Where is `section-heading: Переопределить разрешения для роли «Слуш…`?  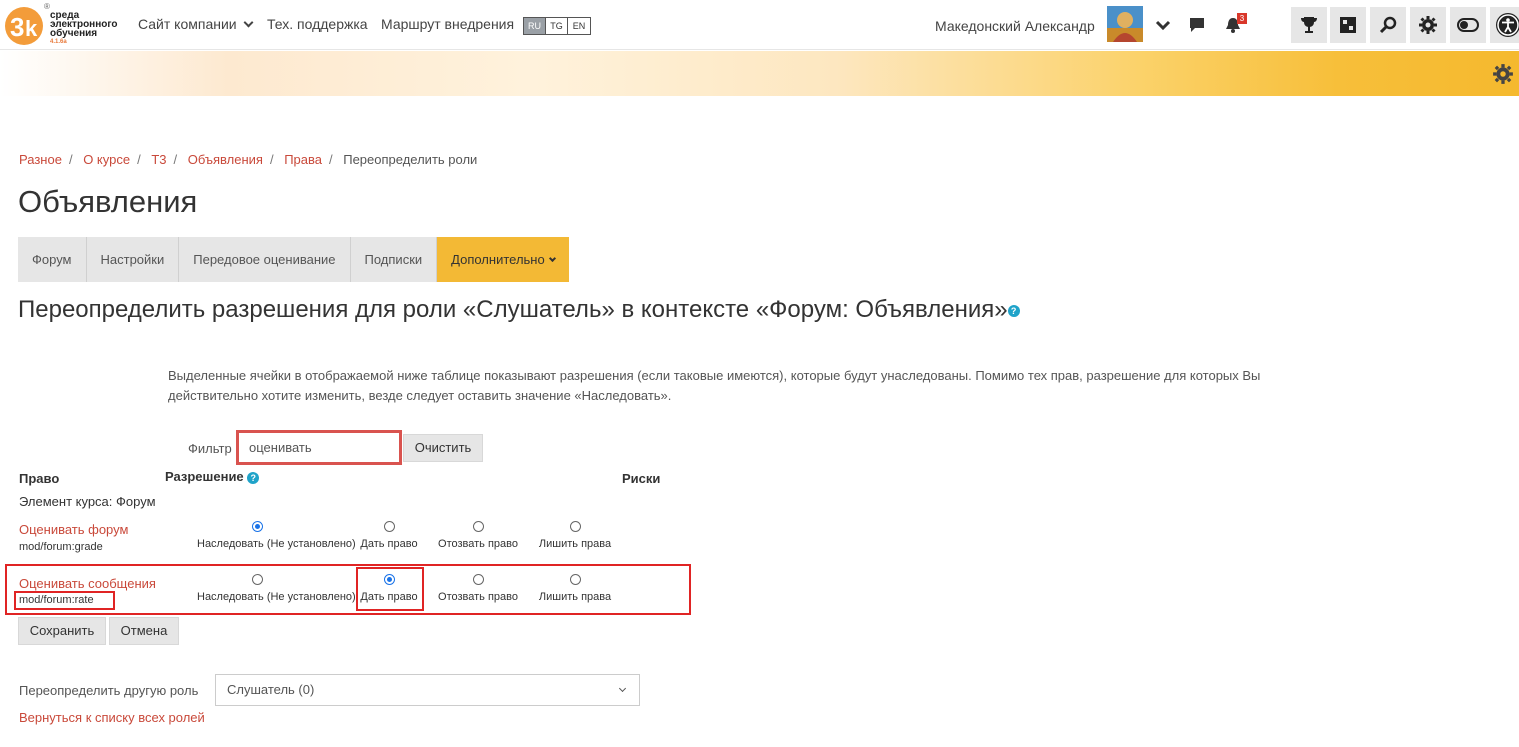 section-heading: Переопределить разрешения для роли «Слуш… is located at coordinates (519, 310).